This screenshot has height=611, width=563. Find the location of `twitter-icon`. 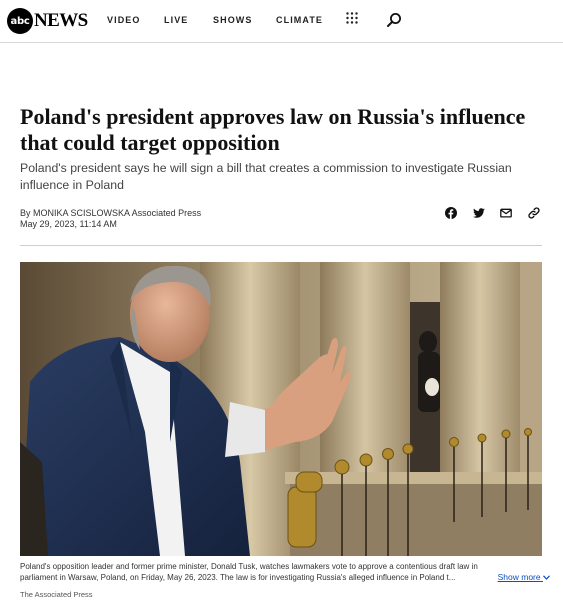

twitter-icon is located at coordinates (479, 213).